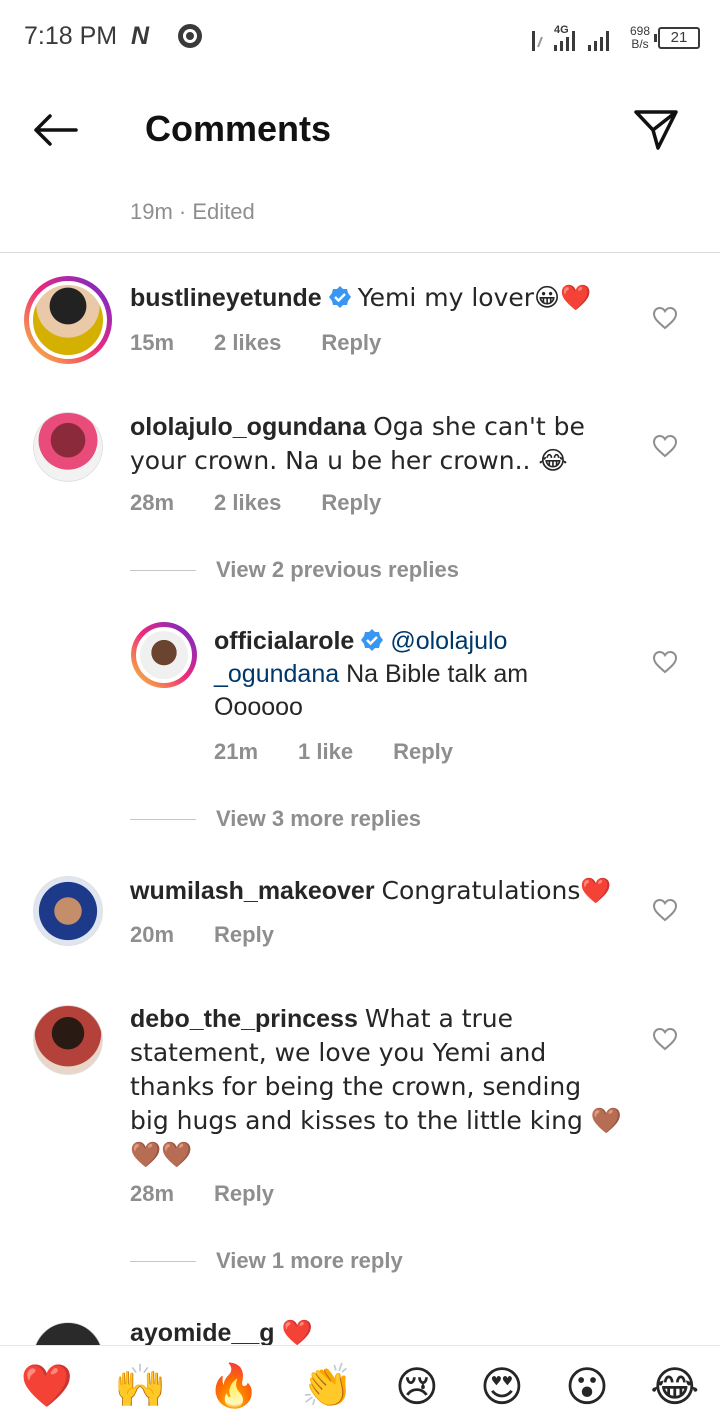 Image resolution: width=720 pixels, height=1426 pixels. I want to click on comment-body: Congratulations❤️, so click(496, 890).